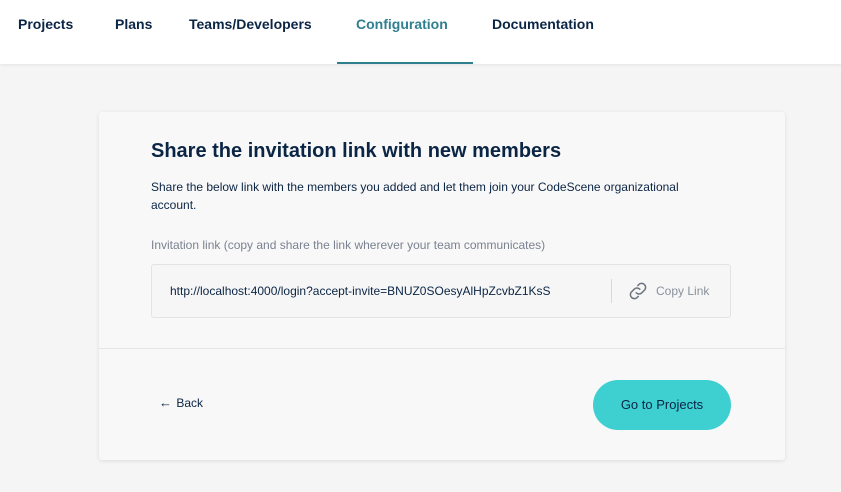 The image size is (841, 492). I want to click on back-button: ← Back, so click(181, 403).